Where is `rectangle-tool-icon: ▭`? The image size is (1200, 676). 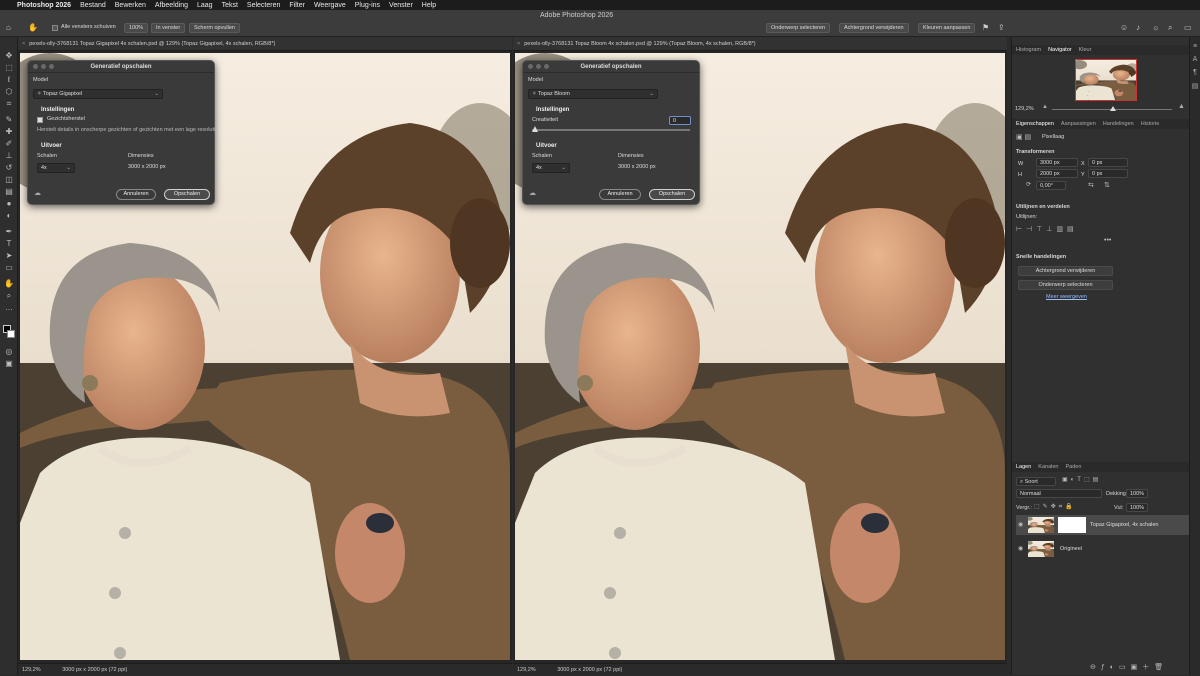 rectangle-tool-icon: ▭ is located at coordinates (9, 268).